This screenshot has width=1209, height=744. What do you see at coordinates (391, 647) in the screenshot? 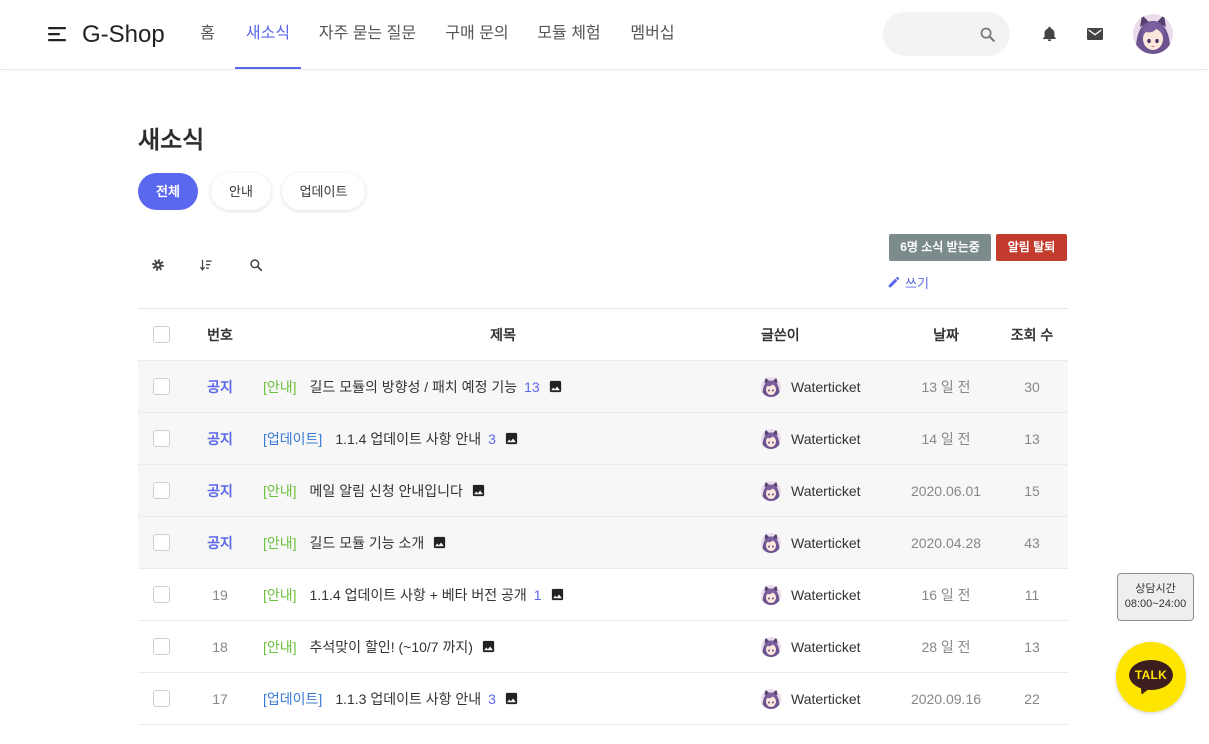
I see `post-title-link: 추석맞이 할인! (~10/7 까지)` at bounding box center [391, 647].